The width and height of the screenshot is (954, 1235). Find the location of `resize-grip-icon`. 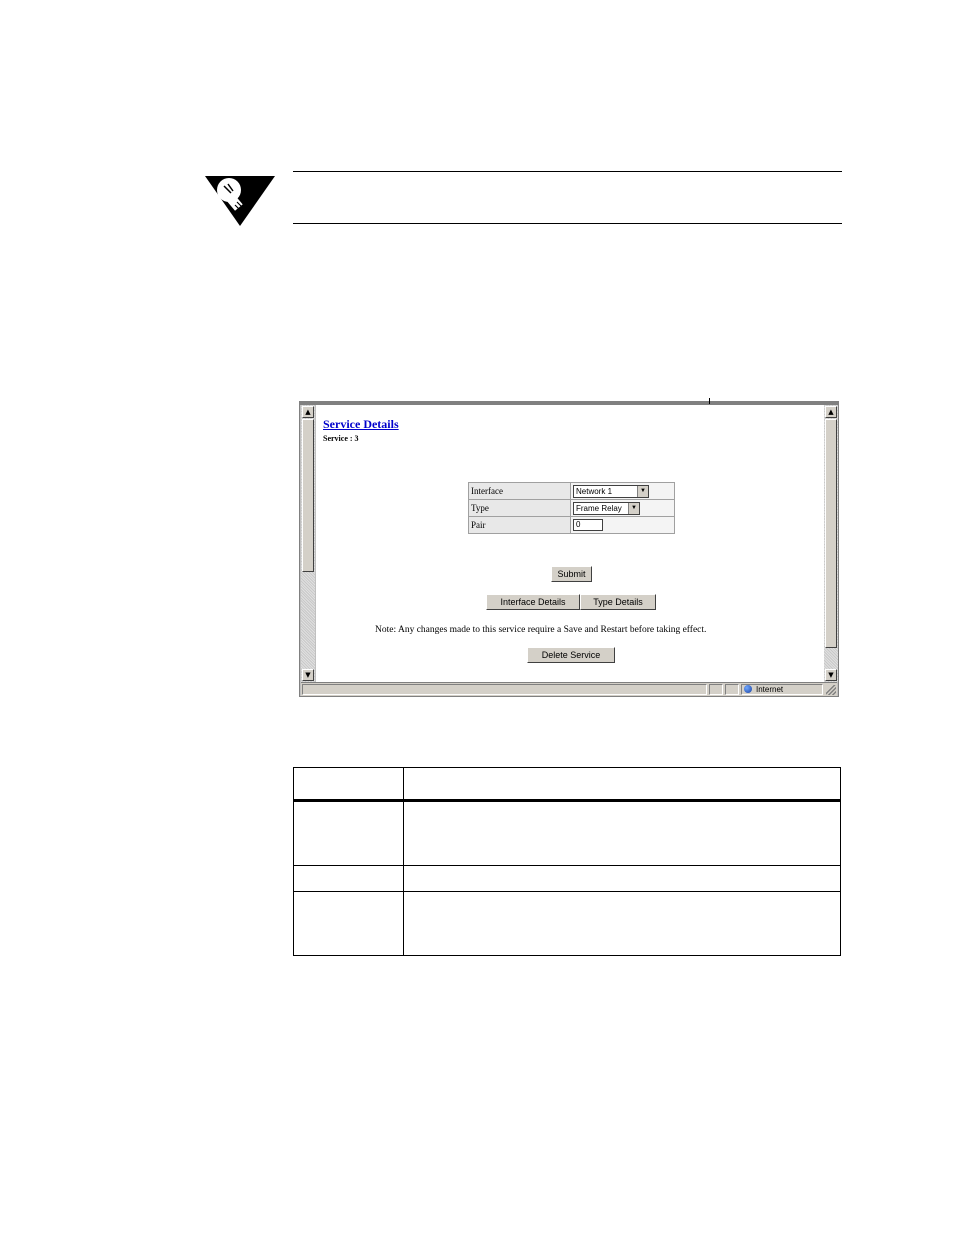

resize-grip-icon is located at coordinates (831, 690).